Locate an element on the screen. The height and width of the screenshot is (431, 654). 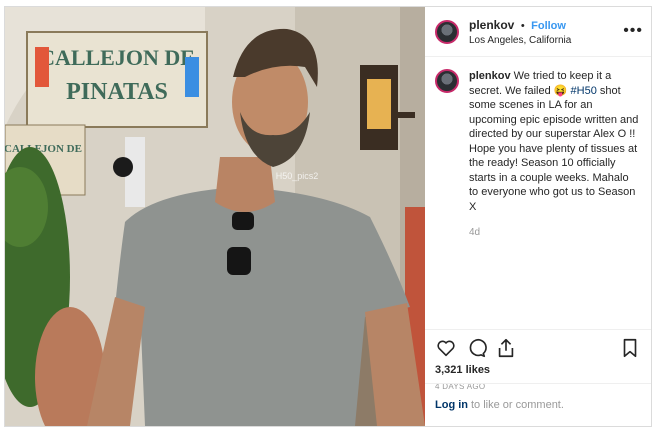
avatar is located at coordinates (447, 31).